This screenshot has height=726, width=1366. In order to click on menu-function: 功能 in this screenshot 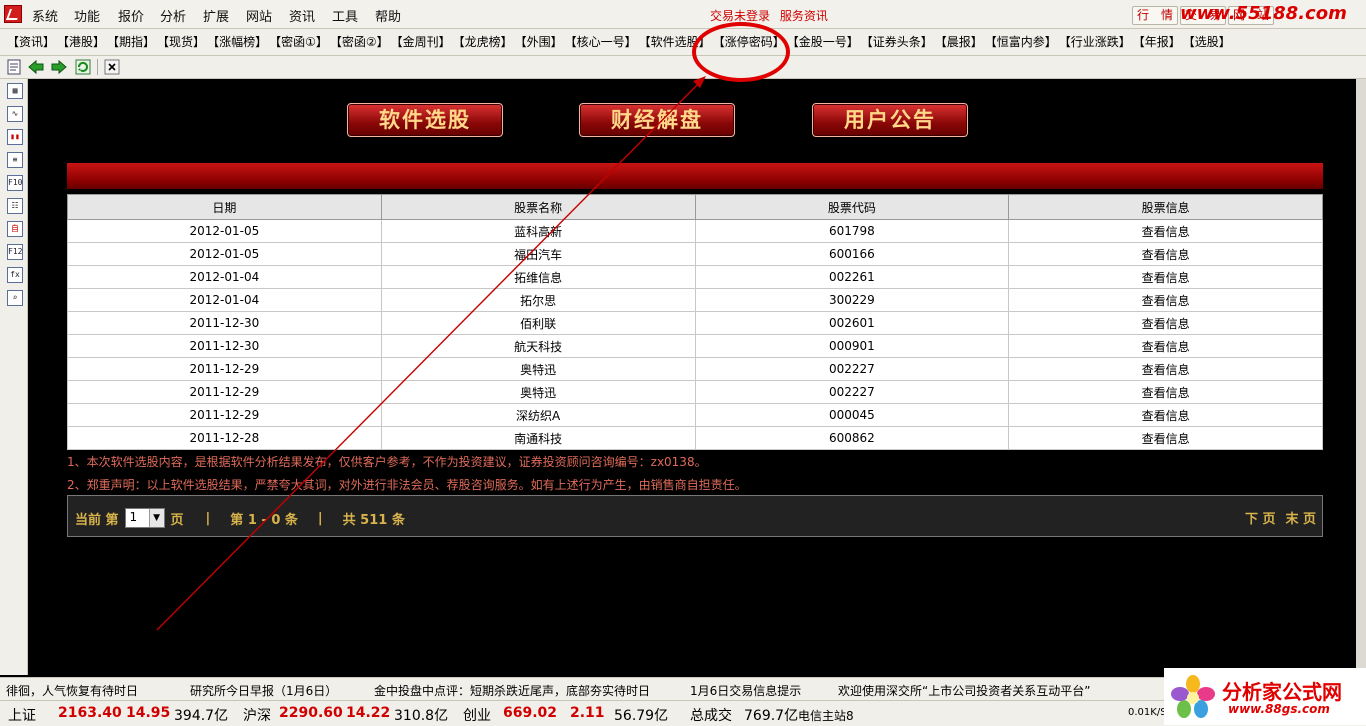, I will do `click(87, 15)`.